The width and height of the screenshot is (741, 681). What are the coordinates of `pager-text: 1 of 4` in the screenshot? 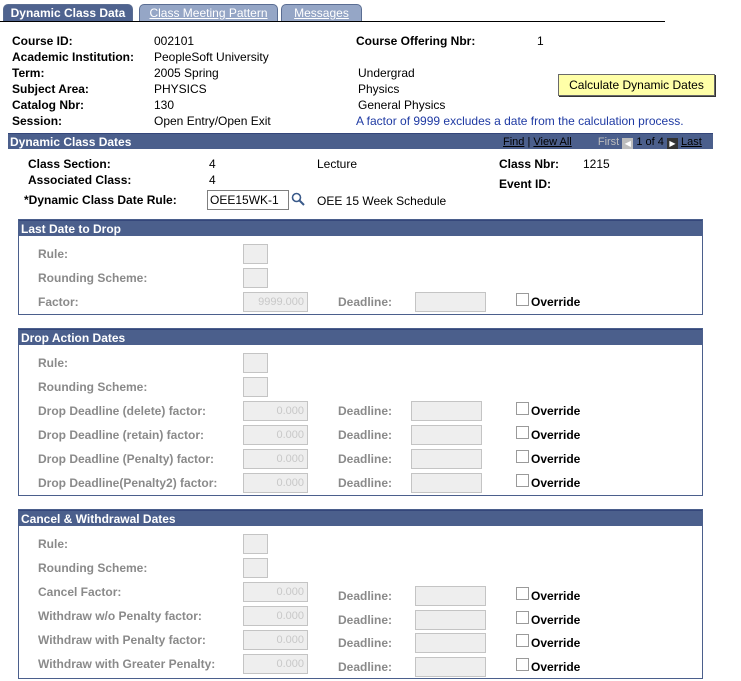 It's located at (650, 142).